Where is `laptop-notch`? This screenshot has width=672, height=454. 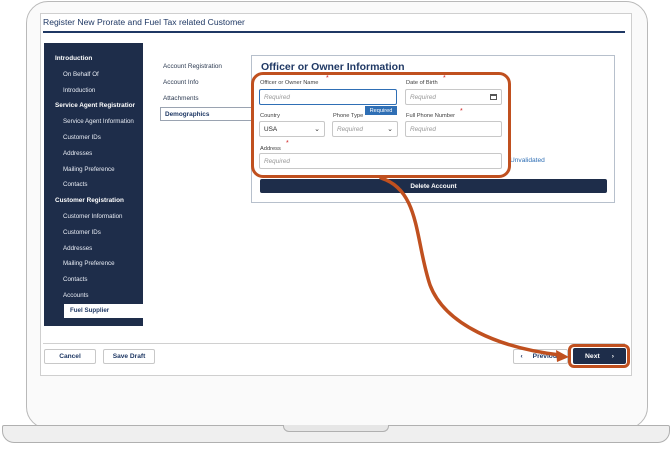 laptop-notch is located at coordinates (336, 428).